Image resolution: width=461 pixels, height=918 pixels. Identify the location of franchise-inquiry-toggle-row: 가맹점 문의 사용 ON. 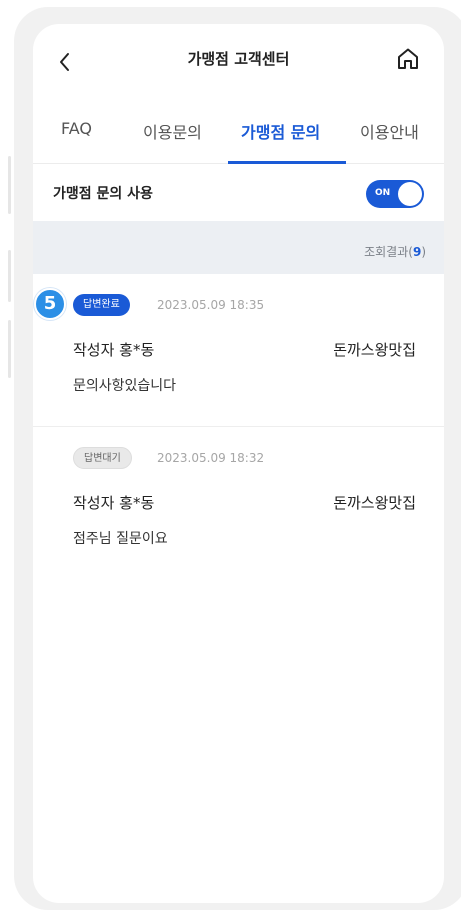
(238, 193).